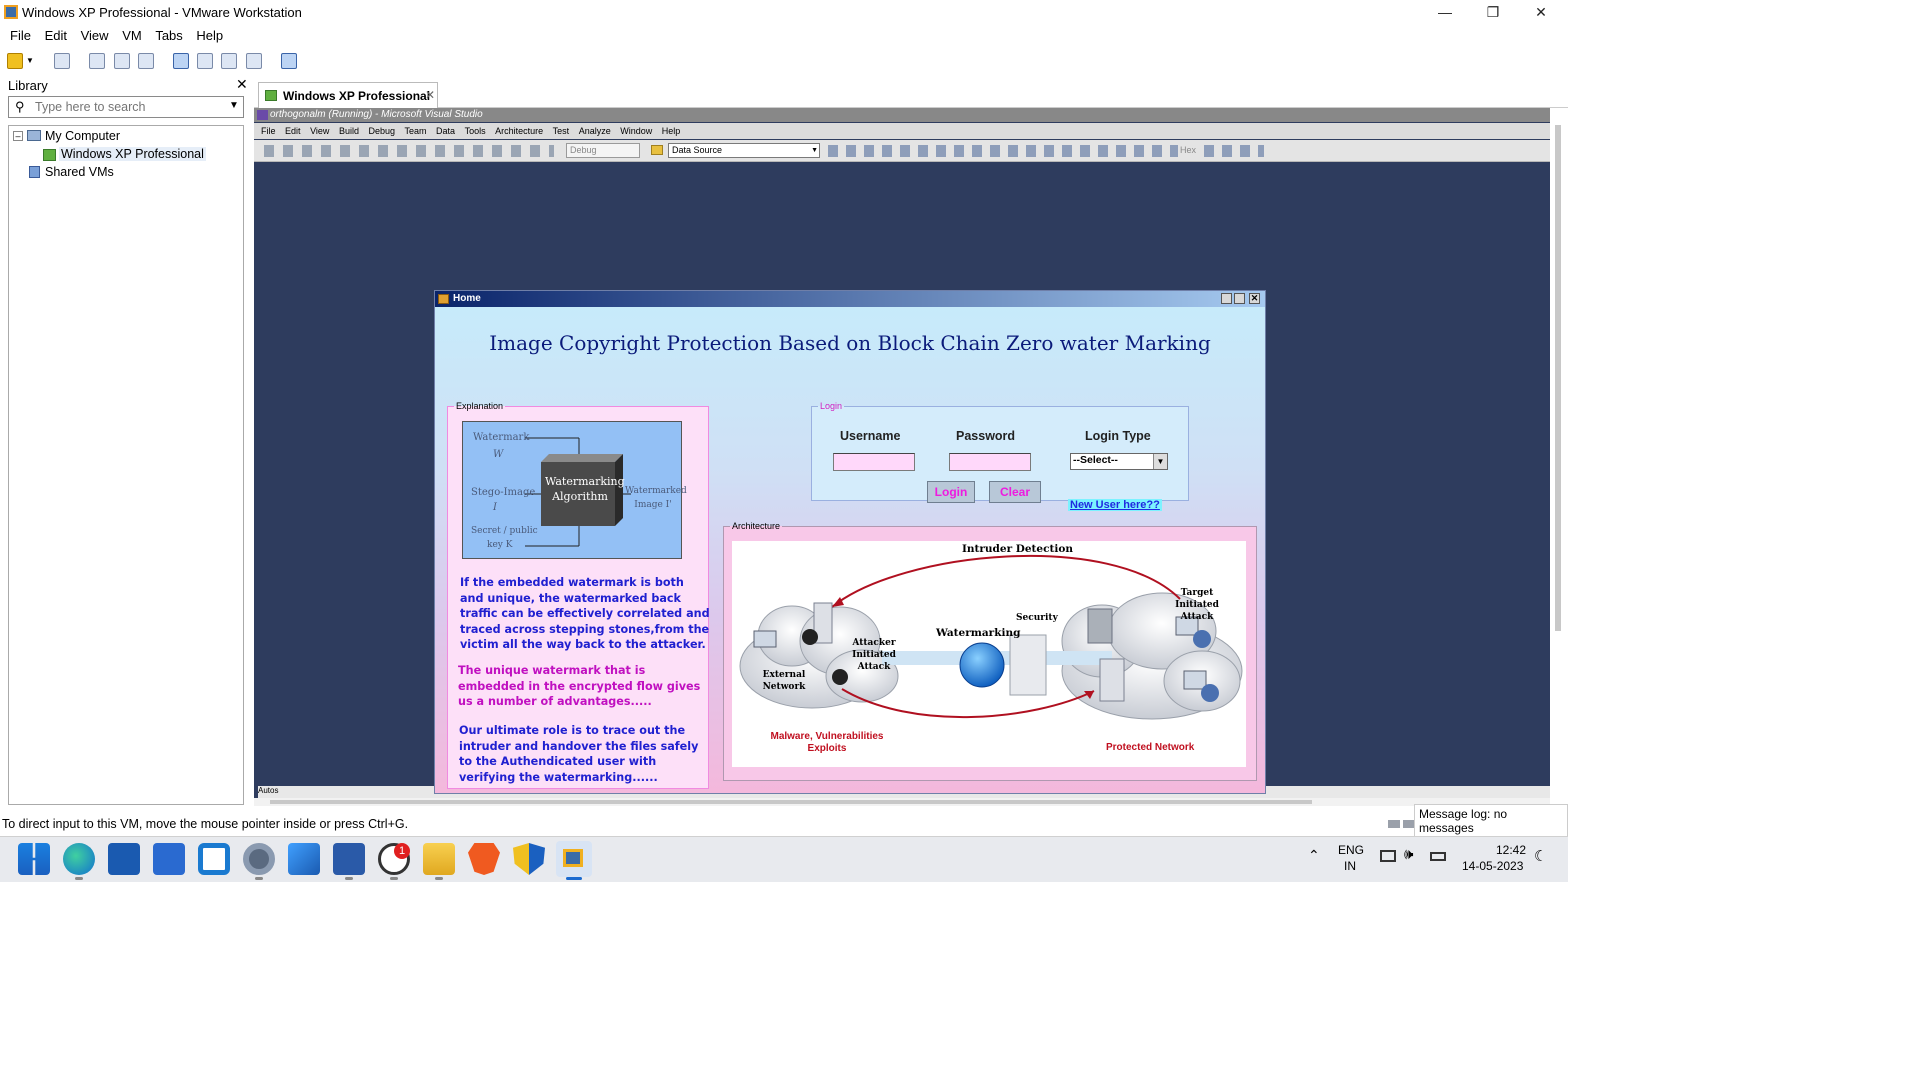 This screenshot has width=1920, height=1080. Describe the element at coordinates (1028, 665) in the screenshot. I see `firewall-icon` at that location.